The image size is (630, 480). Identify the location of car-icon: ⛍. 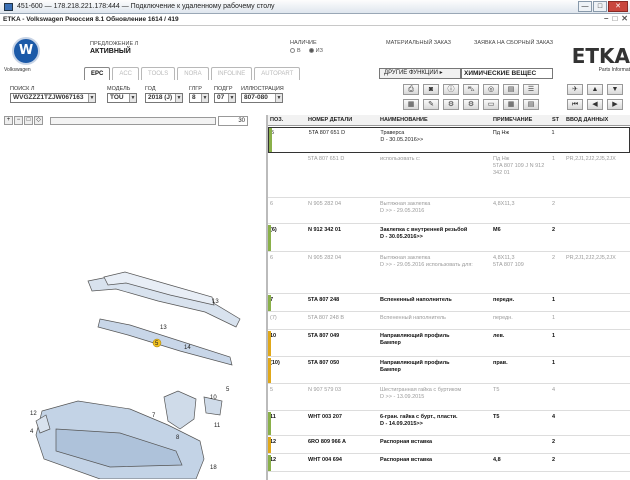
(471, 89).